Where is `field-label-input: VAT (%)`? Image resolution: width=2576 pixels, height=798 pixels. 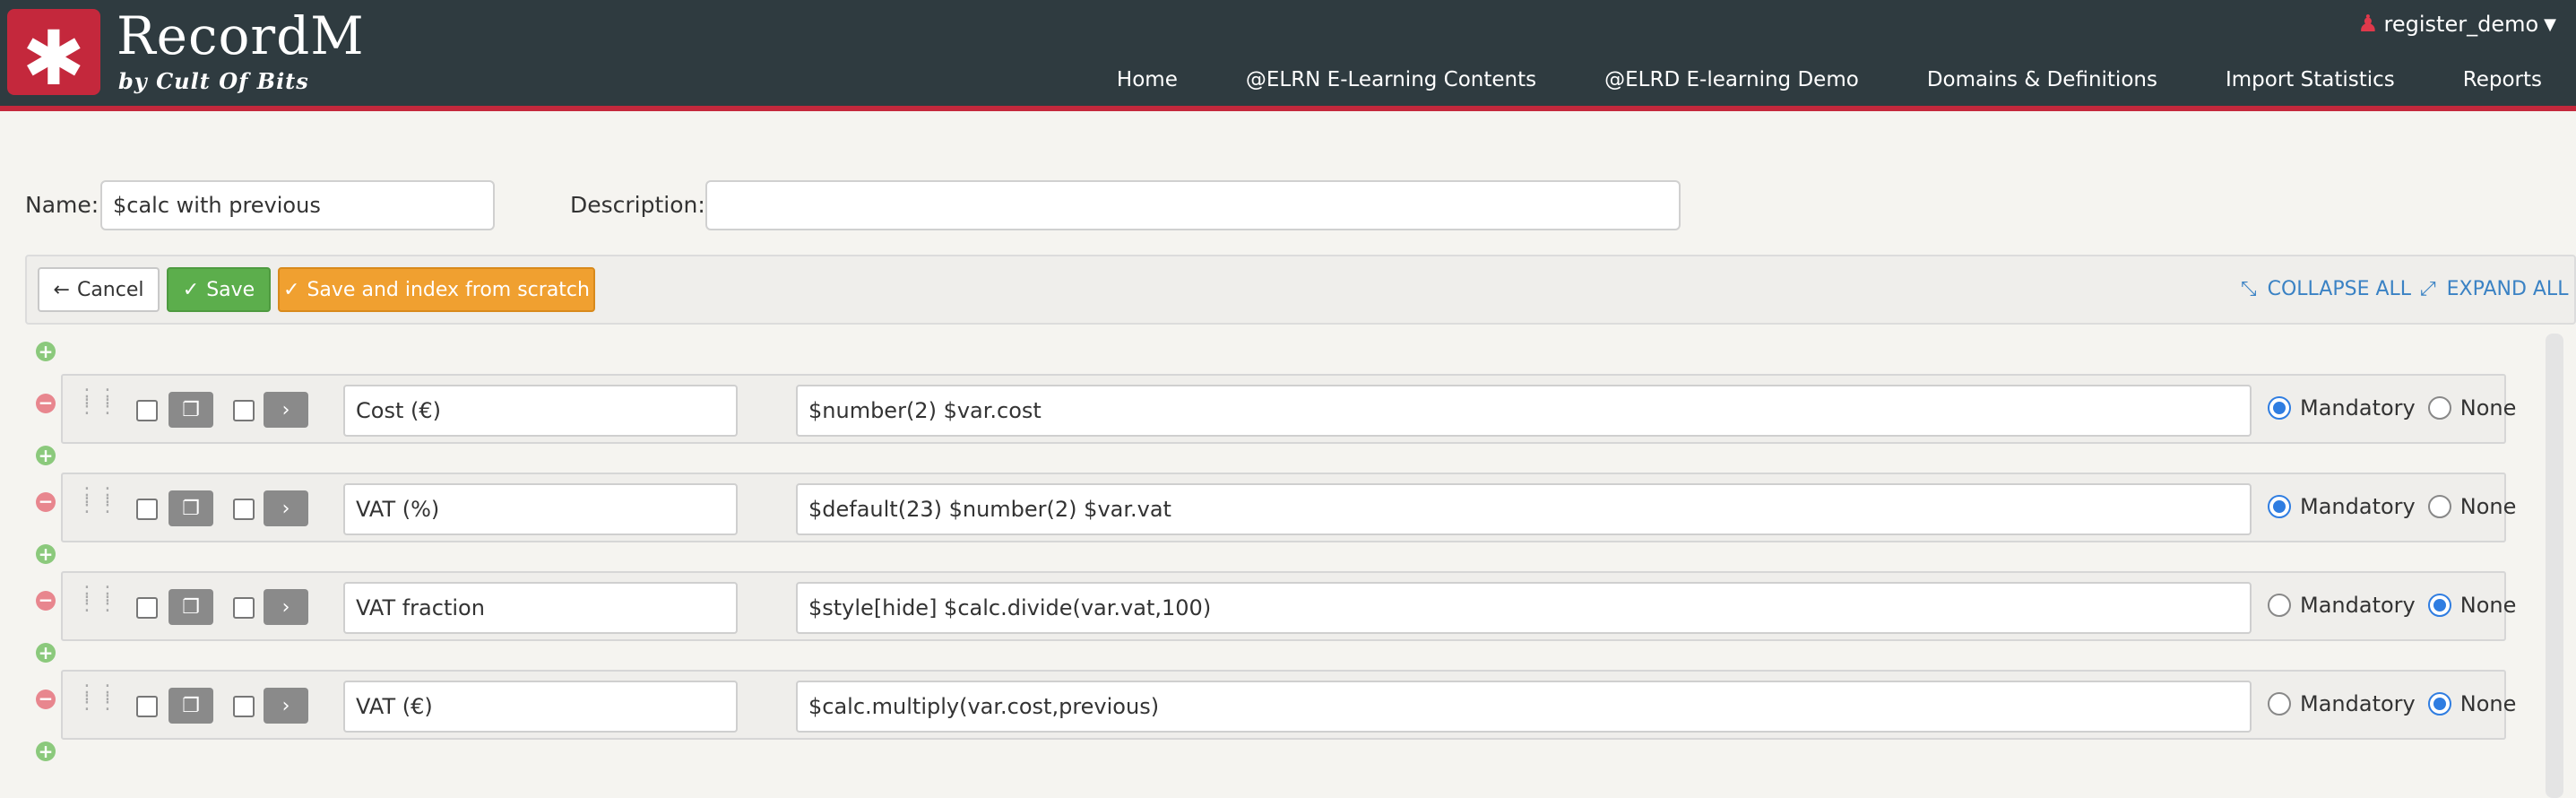 field-label-input: VAT (%) is located at coordinates (540, 509).